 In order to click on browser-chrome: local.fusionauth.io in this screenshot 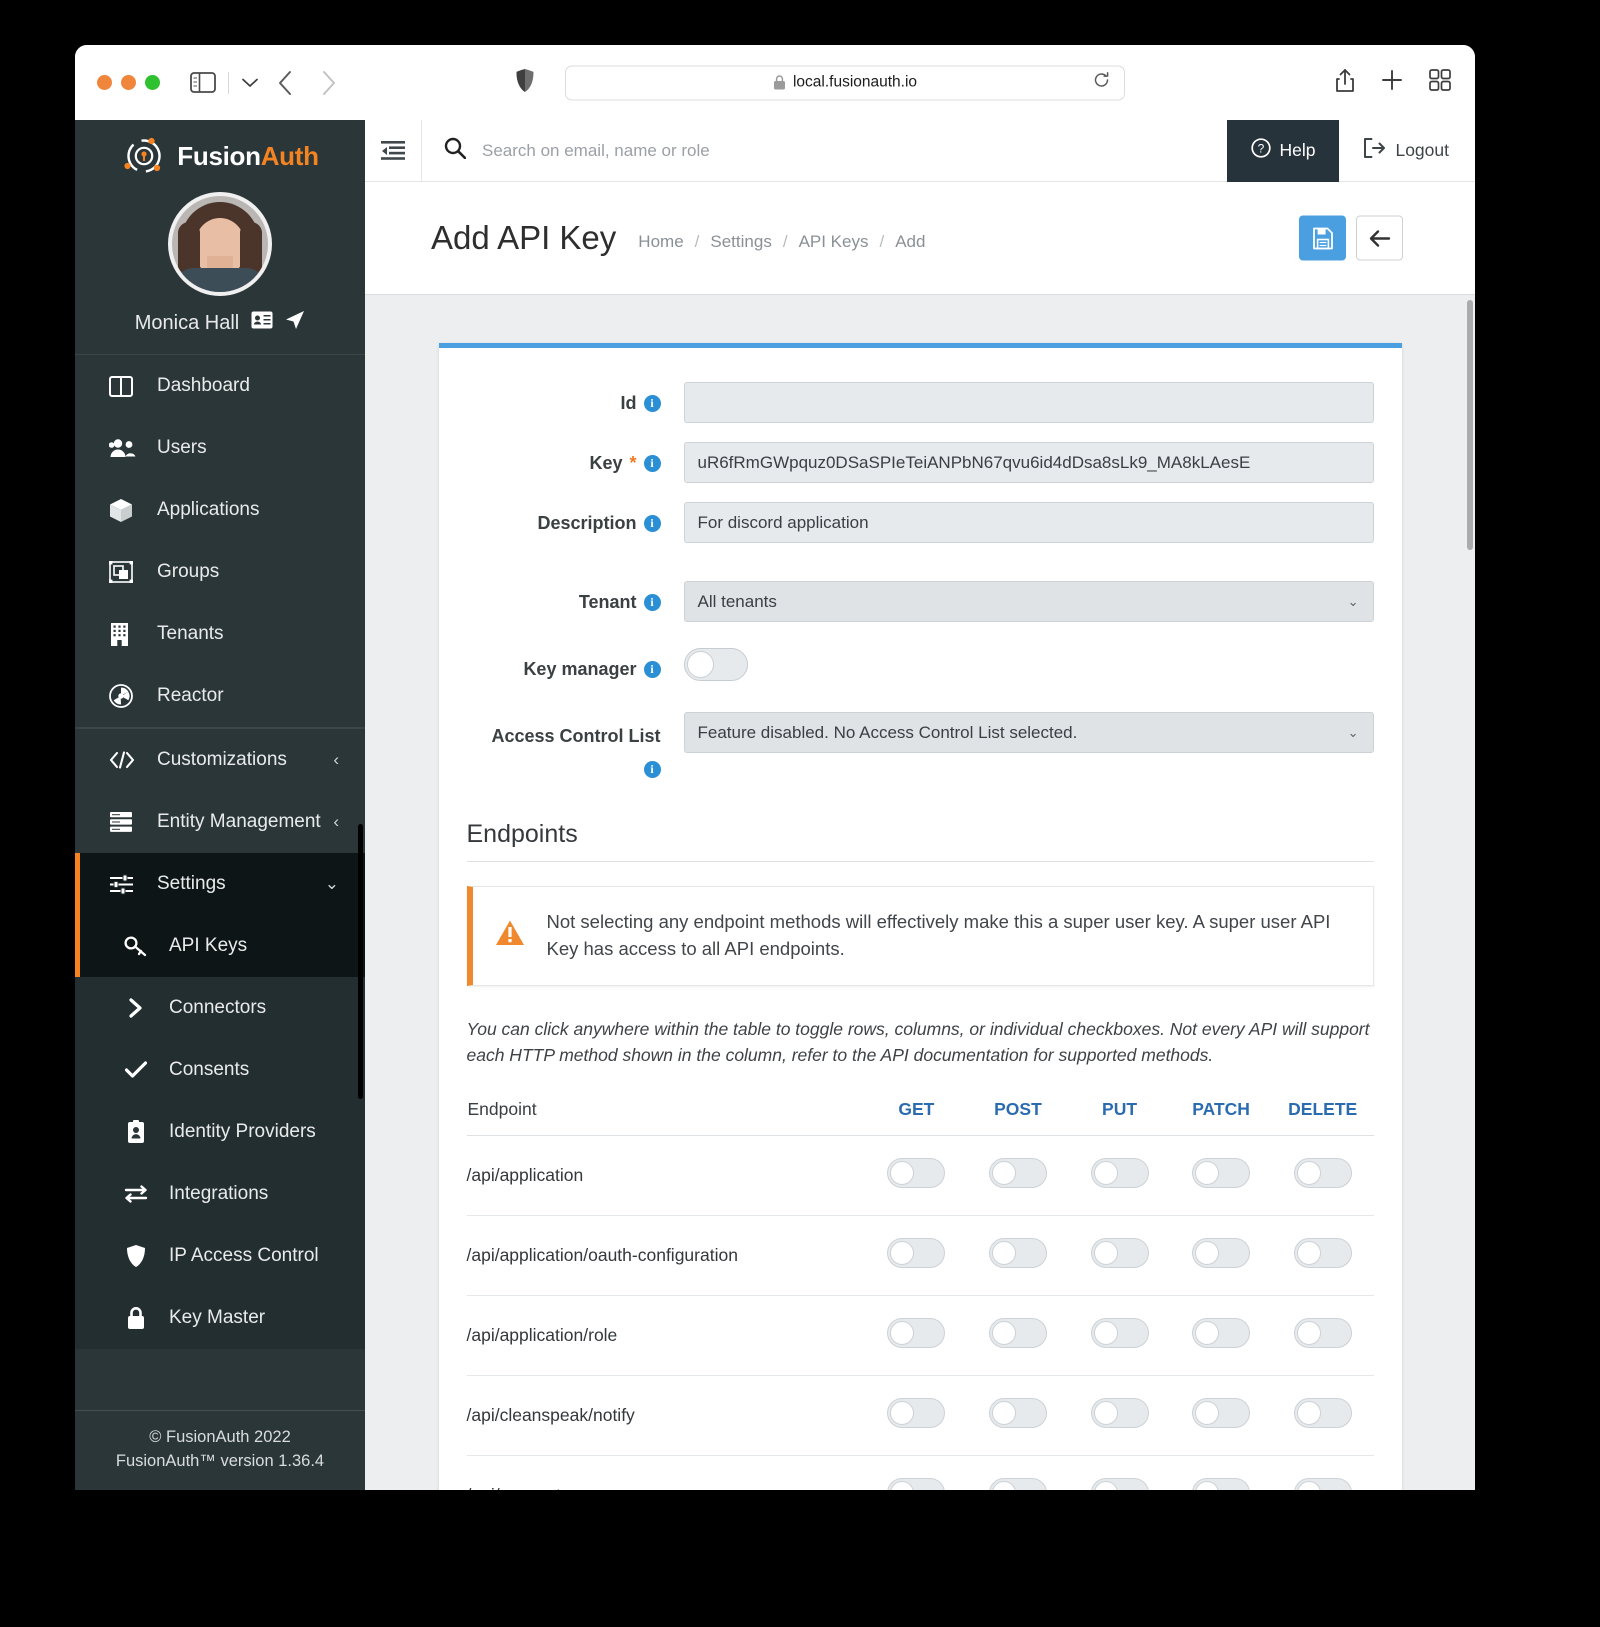, I will do `click(775, 82)`.